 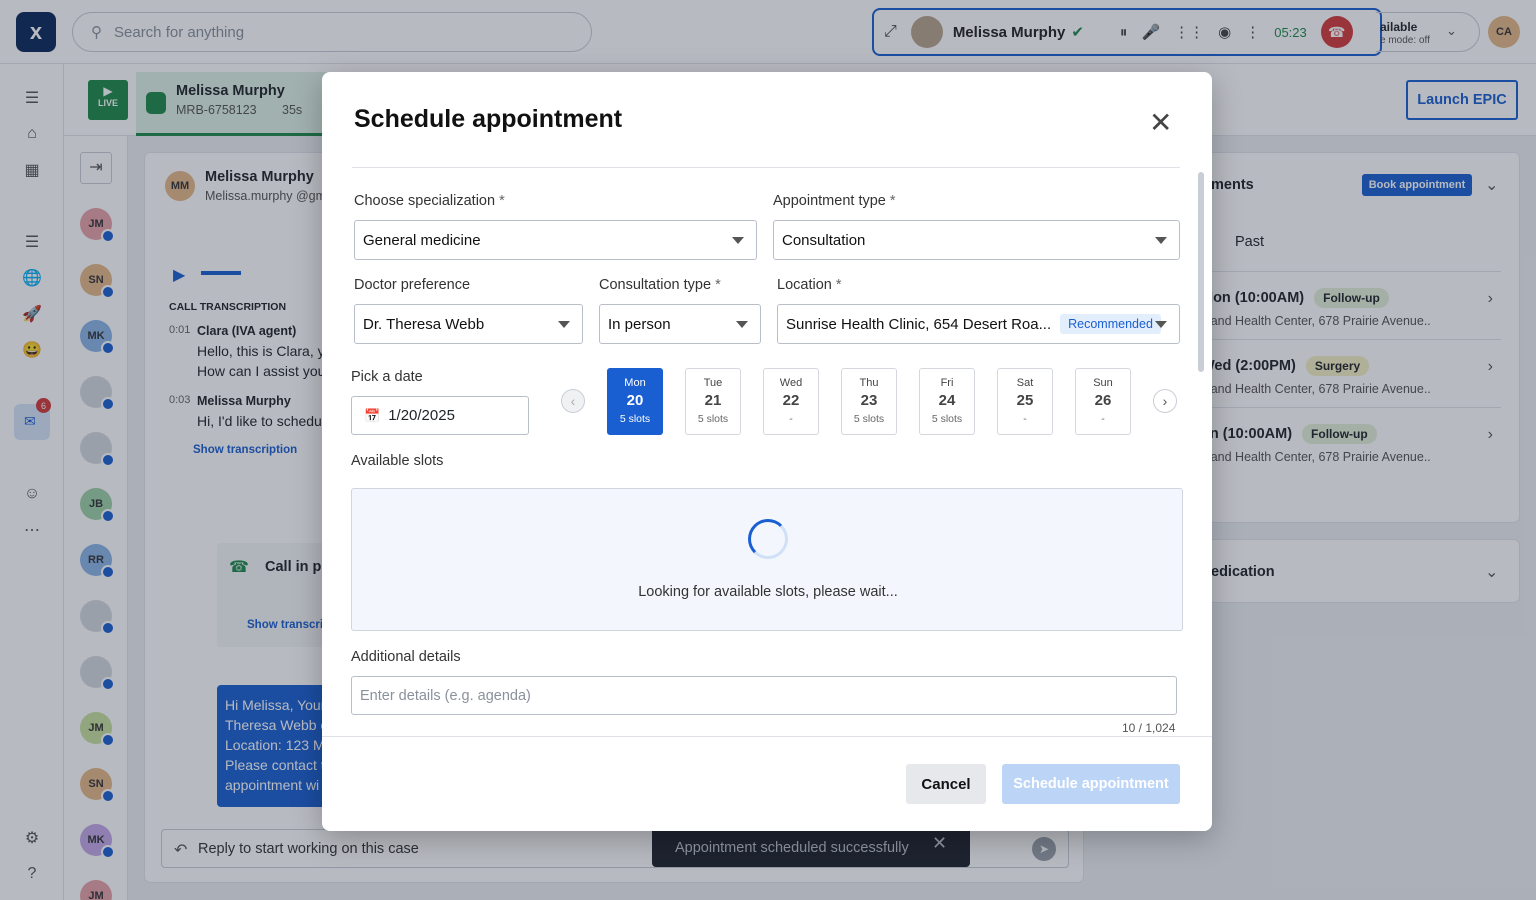 I want to click on cancel-button: Cancel, so click(x=946, y=784).